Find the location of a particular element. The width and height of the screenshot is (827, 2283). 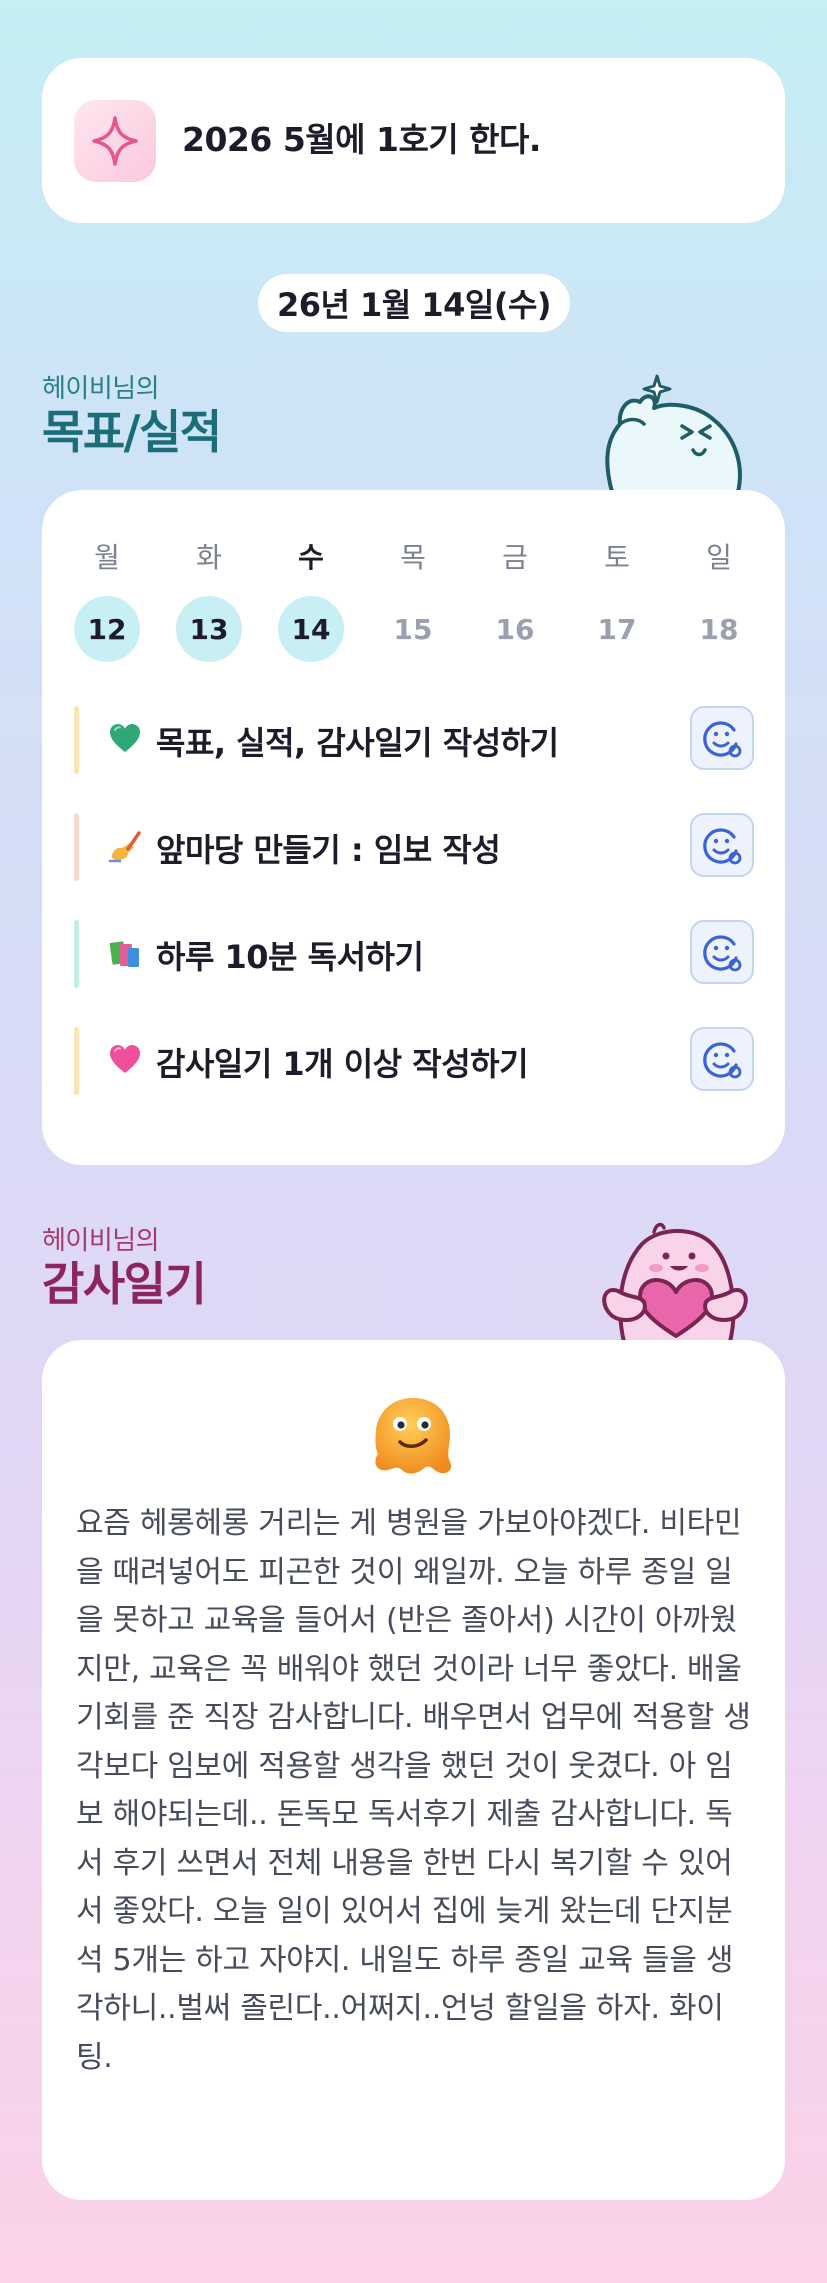

task-row: 앞마당 만들기 : 임보 작성 is located at coordinates (414, 847).